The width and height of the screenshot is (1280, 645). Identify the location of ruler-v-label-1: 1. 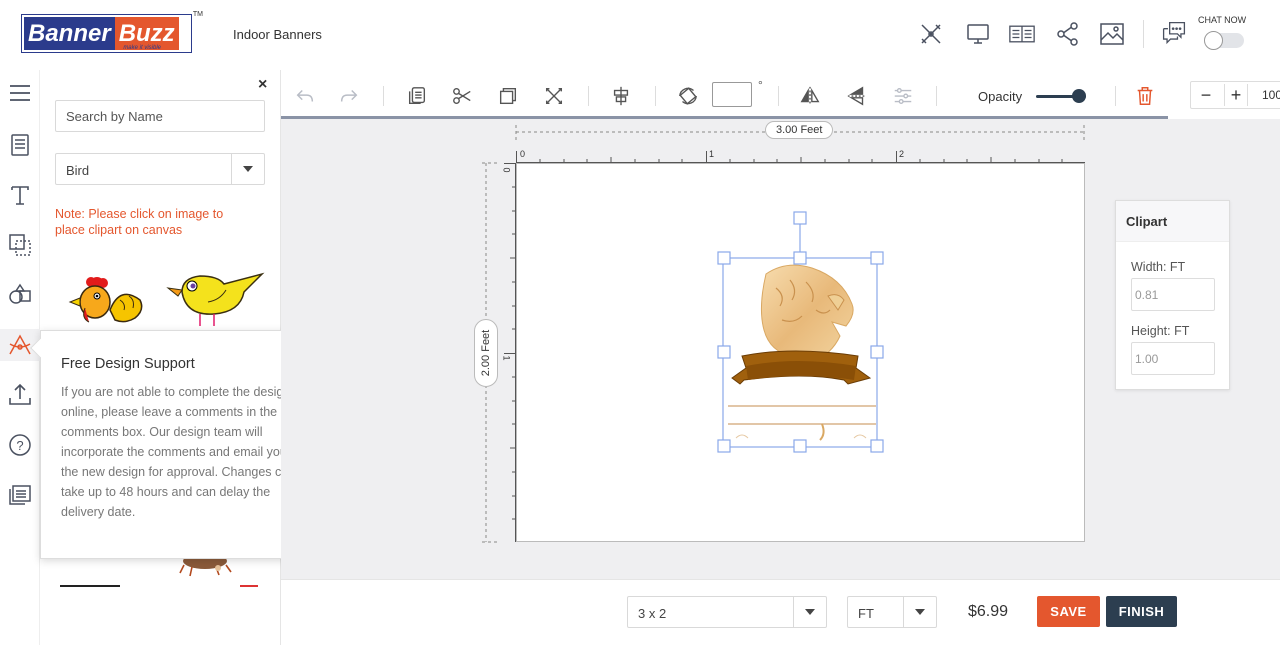
(506, 358).